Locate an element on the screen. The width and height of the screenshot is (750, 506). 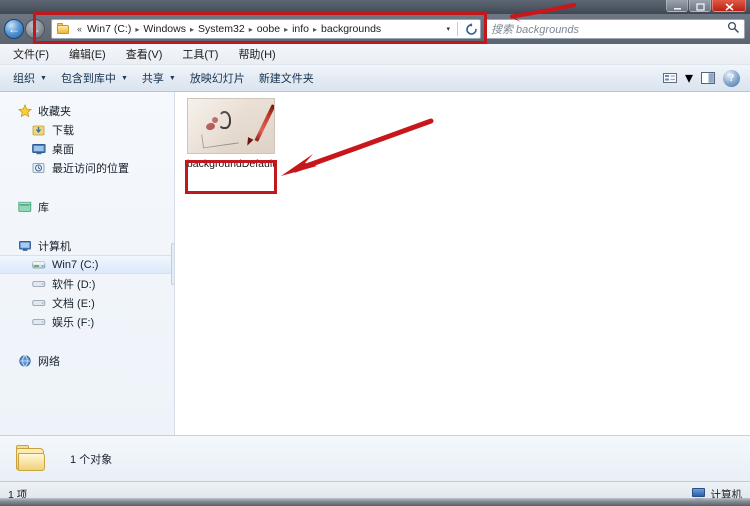
bottom-edge is located at coordinates (375, 502).